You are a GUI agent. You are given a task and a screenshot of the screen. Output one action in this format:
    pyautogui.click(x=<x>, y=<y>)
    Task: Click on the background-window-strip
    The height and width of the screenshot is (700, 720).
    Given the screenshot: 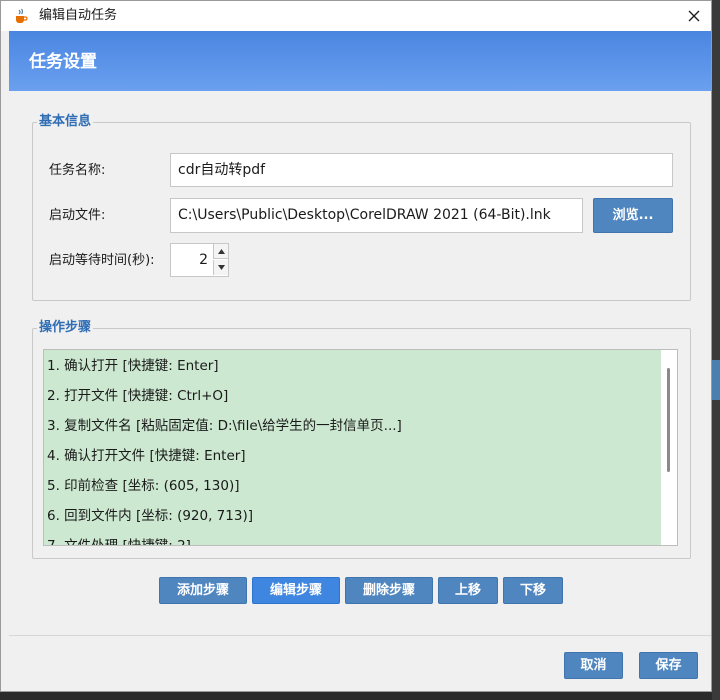 What is the action you would take?
    pyautogui.click(x=716, y=350)
    